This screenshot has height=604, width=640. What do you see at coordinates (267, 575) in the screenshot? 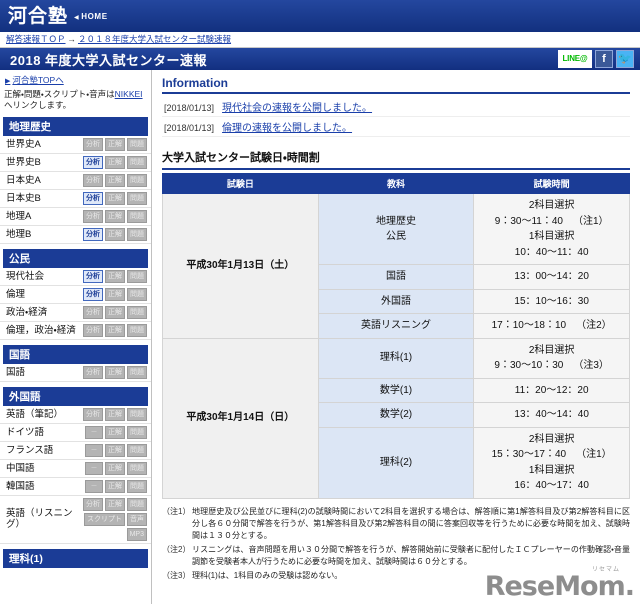
I see `footnote-text: 理科(1)は、1科目のみの受験は認めない。` at bounding box center [267, 575].